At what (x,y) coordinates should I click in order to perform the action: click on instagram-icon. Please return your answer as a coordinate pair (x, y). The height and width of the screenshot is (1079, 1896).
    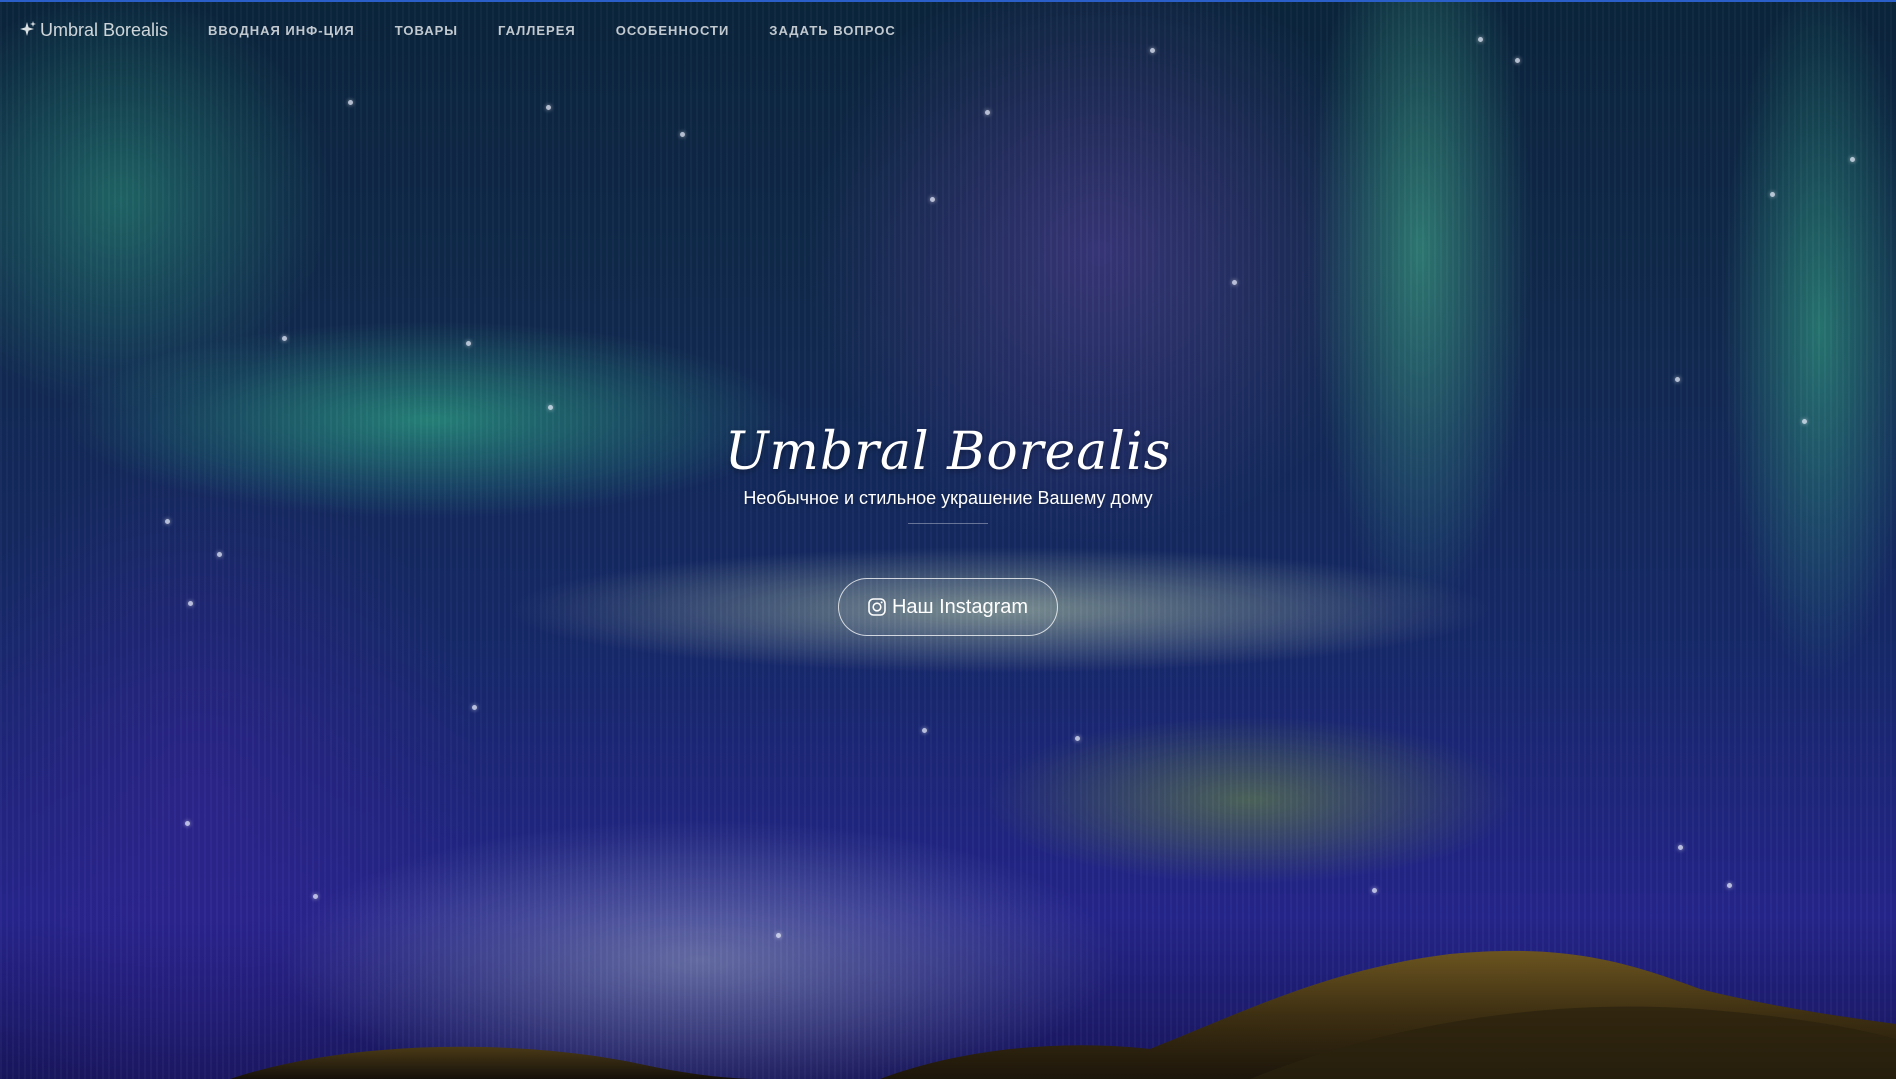
    Looking at the image, I should click on (877, 607).